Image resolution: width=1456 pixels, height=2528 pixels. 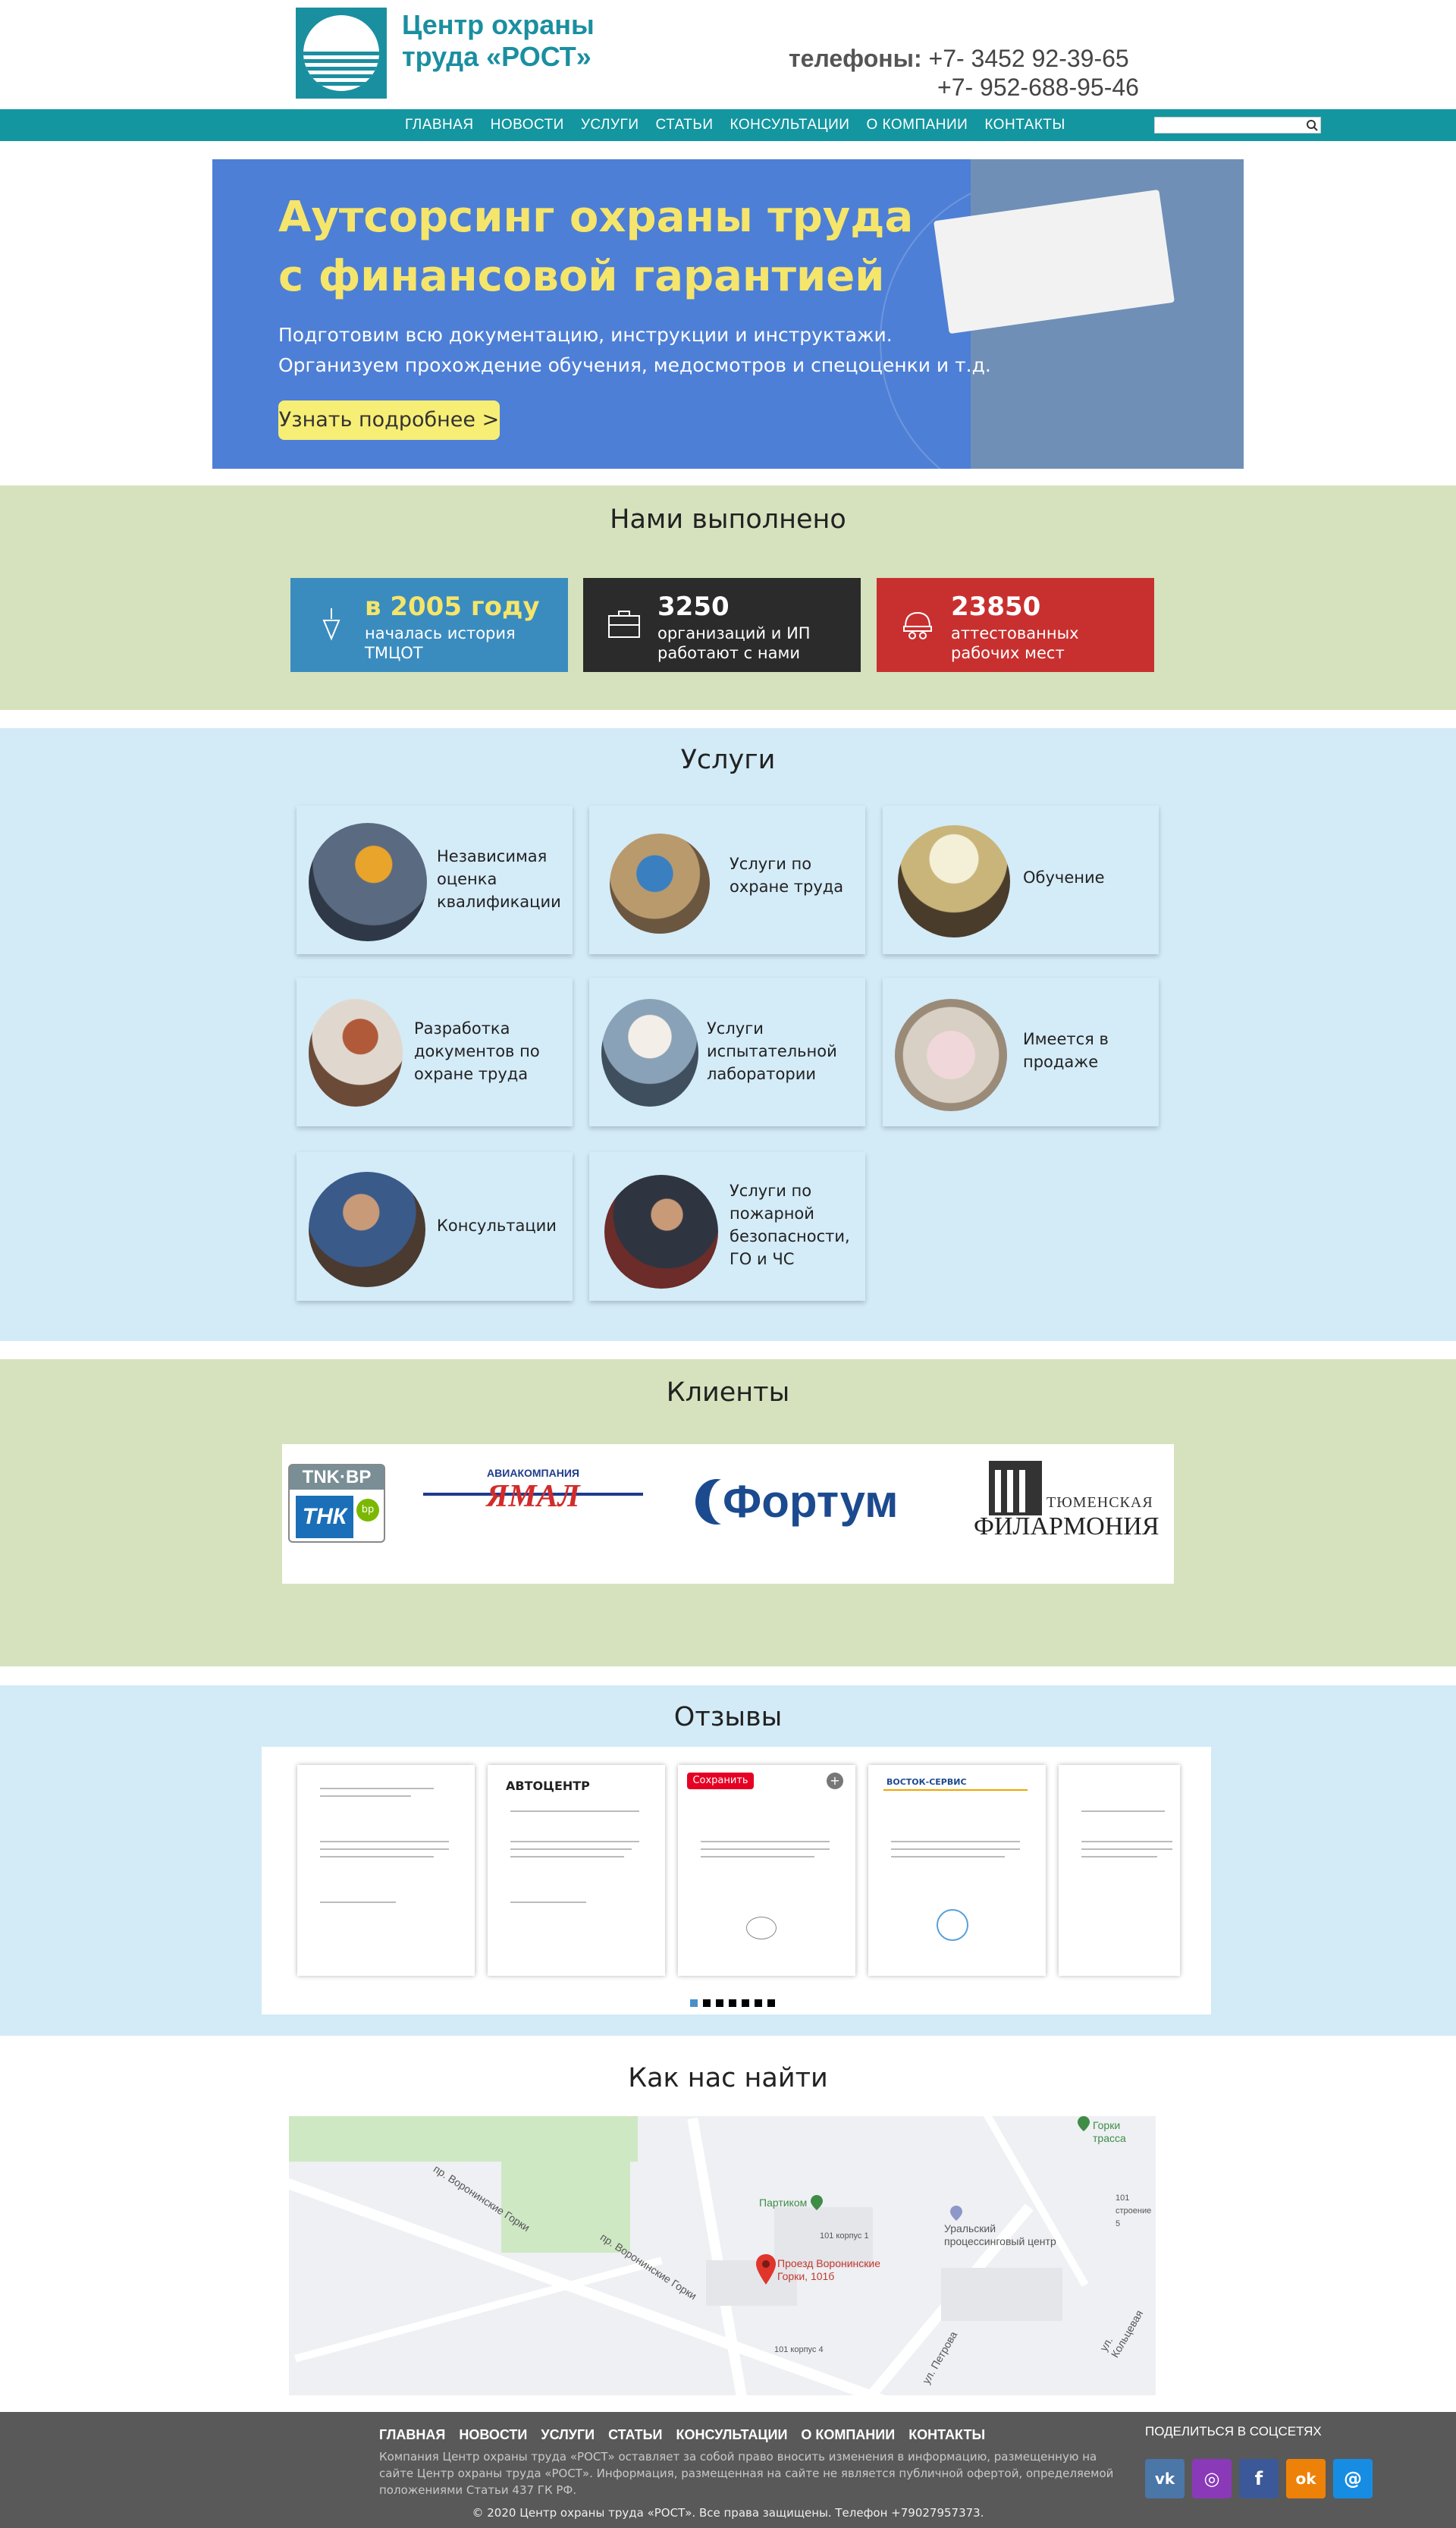 What do you see at coordinates (720, 1781) in the screenshot?
I see `pinterest-save-button: Сохранить` at bounding box center [720, 1781].